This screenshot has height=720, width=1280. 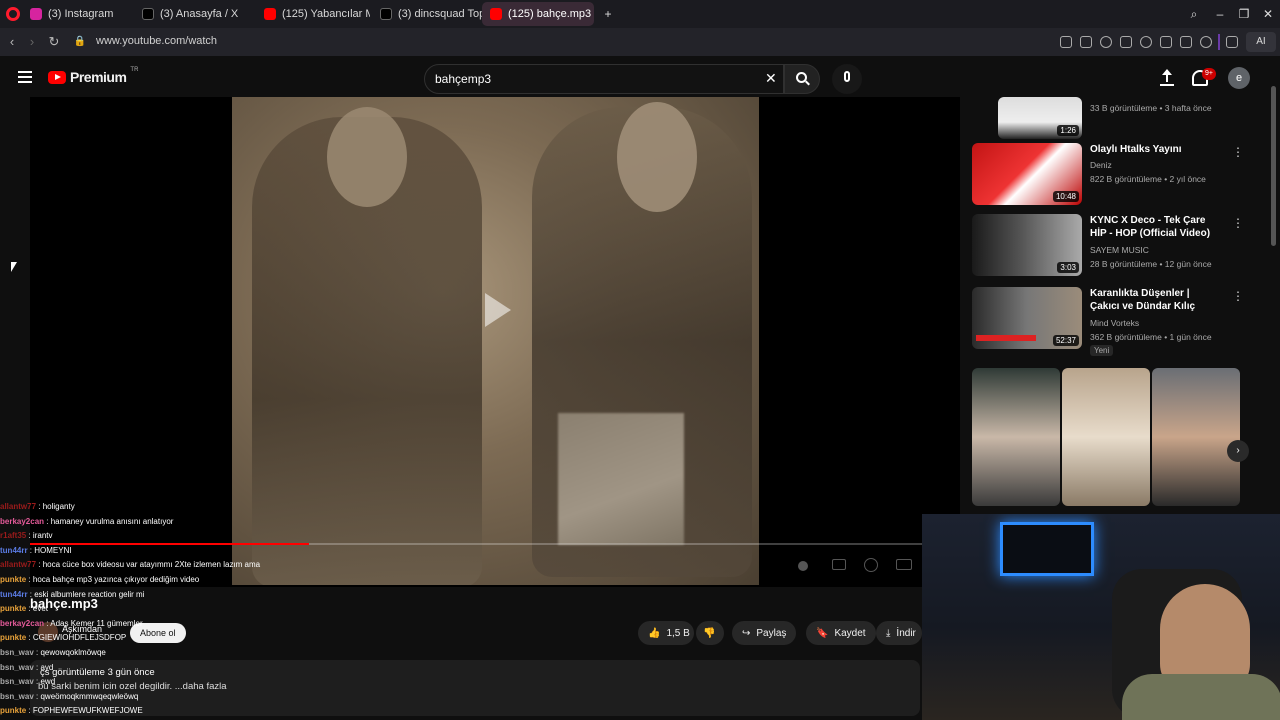 What do you see at coordinates (746, 633) in the screenshot?
I see `share-icon: ↪` at bounding box center [746, 633].